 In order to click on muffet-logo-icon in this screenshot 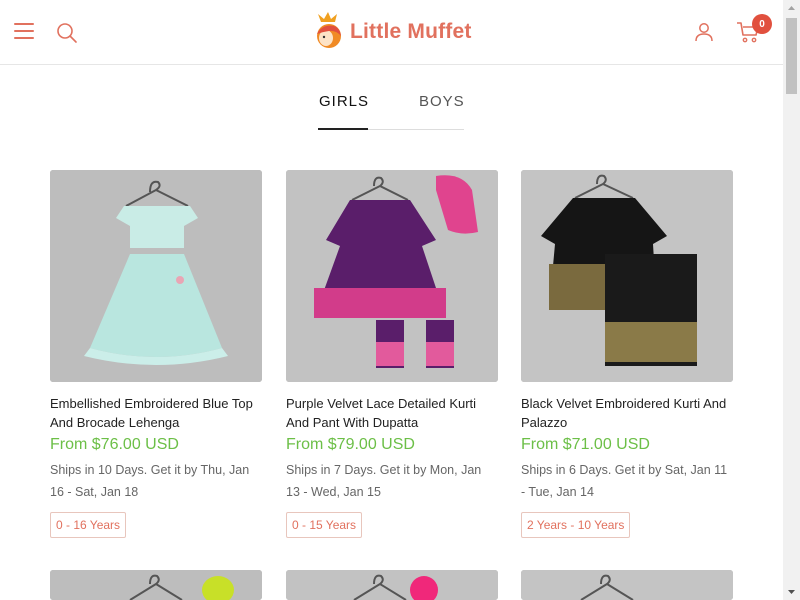, I will do `click(329, 30)`.